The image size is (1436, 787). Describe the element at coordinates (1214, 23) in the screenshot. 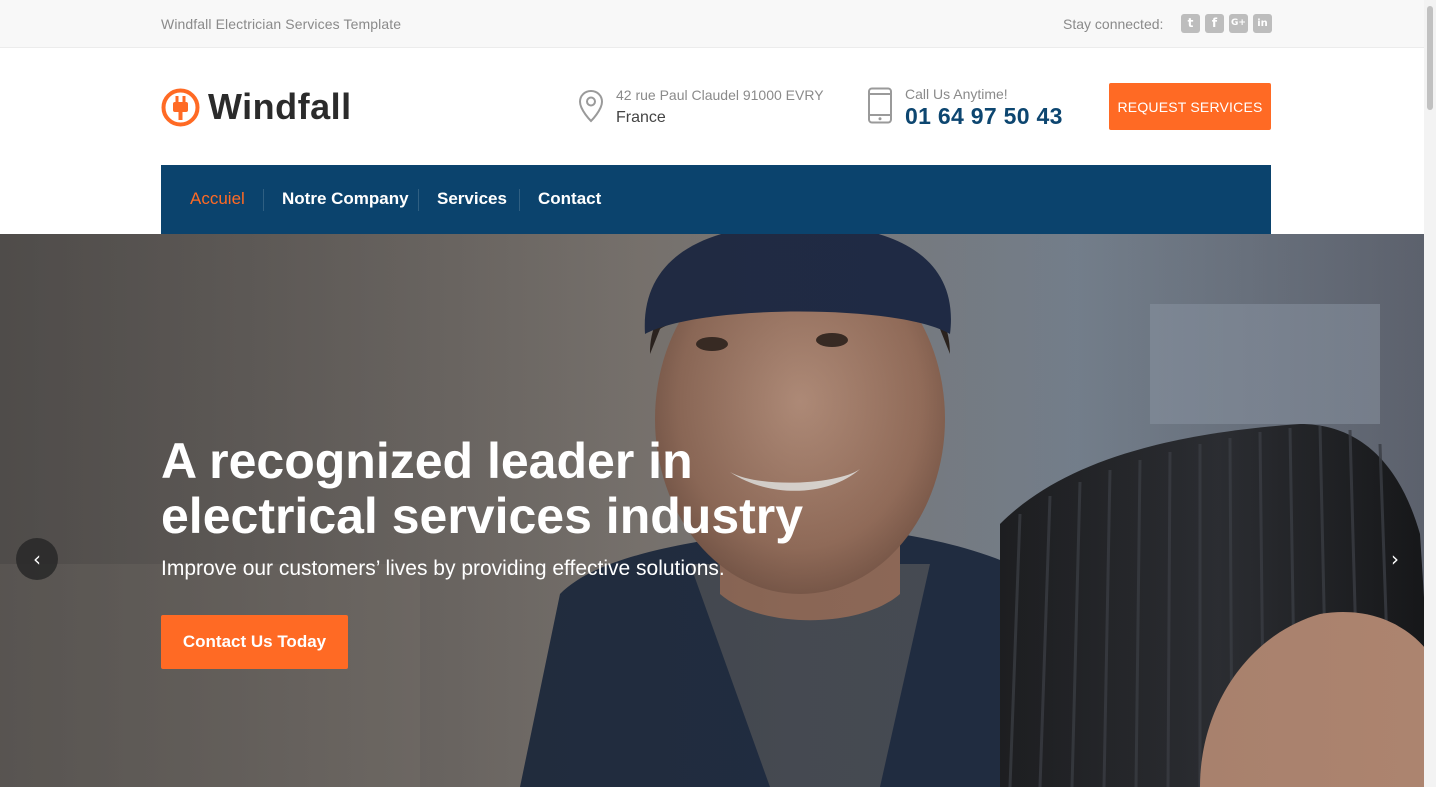

I see `facebook-icon: f` at that location.